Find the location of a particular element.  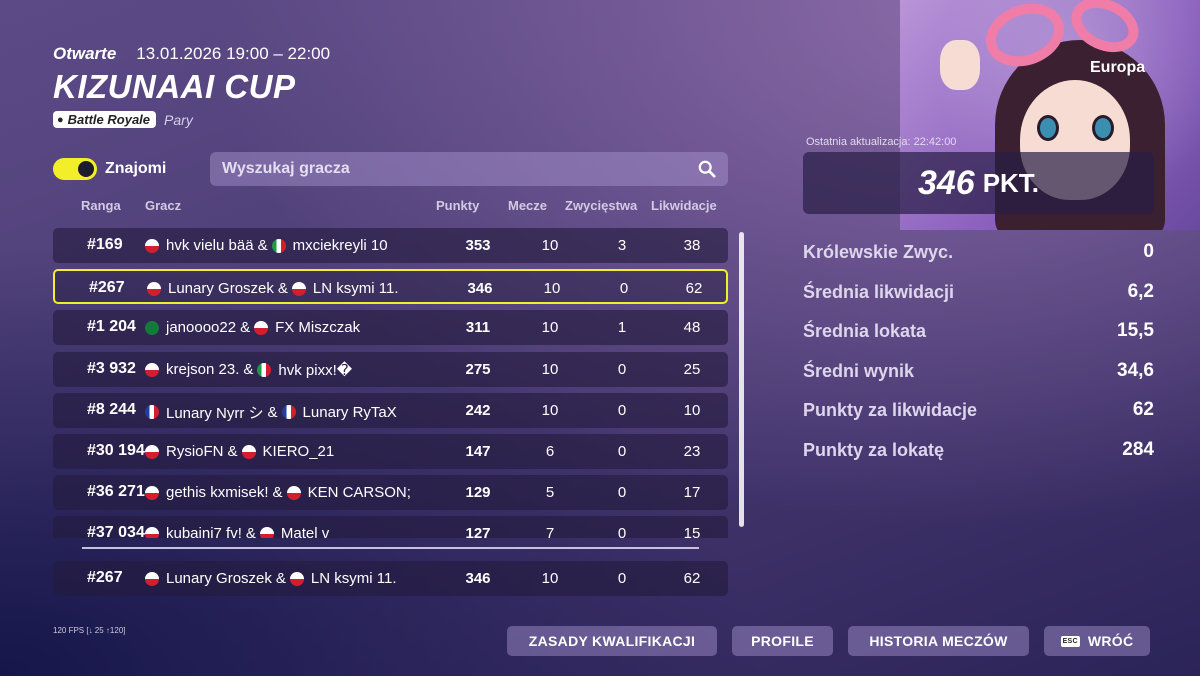

fps-counter: 120 FPS [↓ 25 ↑120] is located at coordinates (89, 630).